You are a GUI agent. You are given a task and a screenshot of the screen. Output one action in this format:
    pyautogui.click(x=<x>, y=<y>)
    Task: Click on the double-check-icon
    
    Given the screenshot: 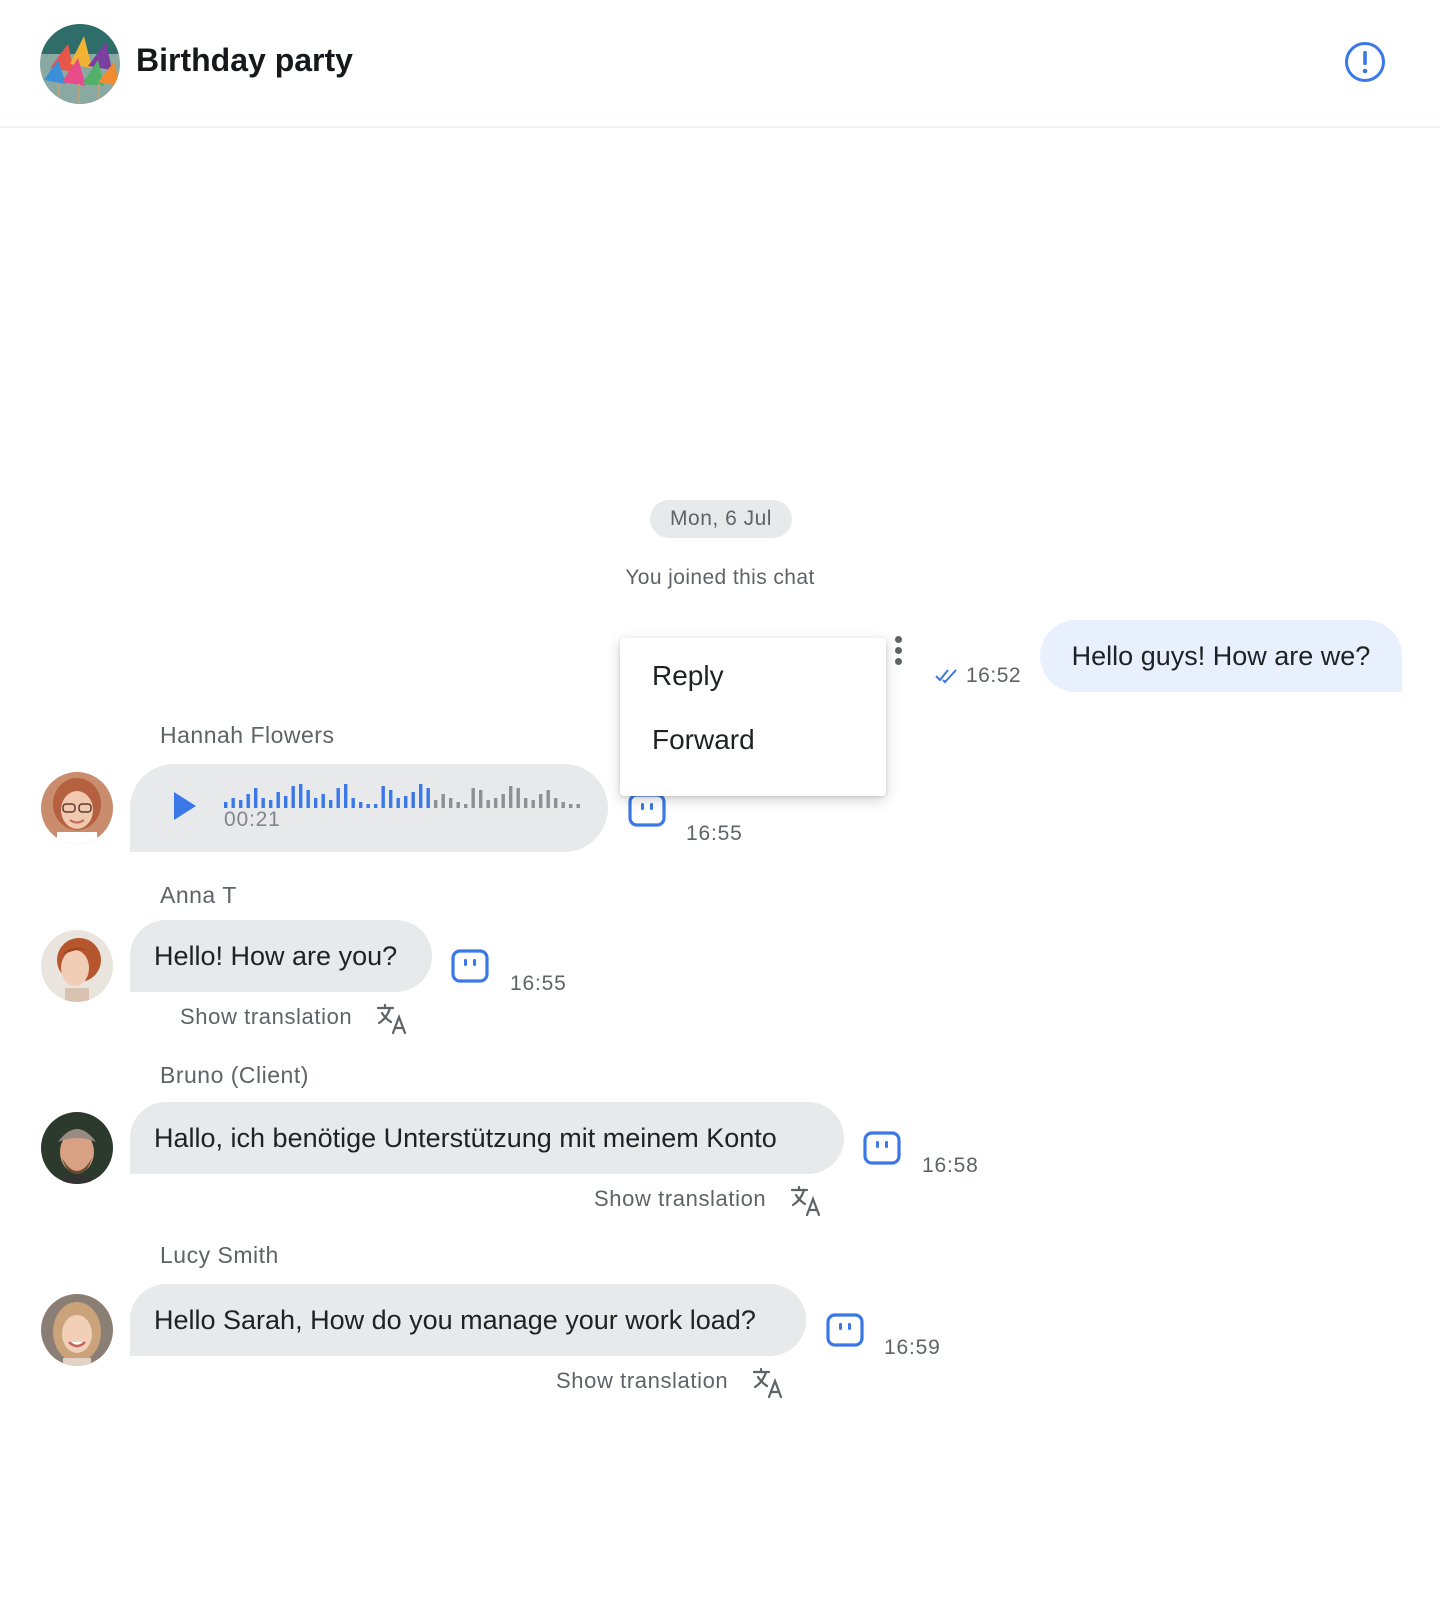 What is the action you would take?
    pyautogui.click(x=946, y=676)
    